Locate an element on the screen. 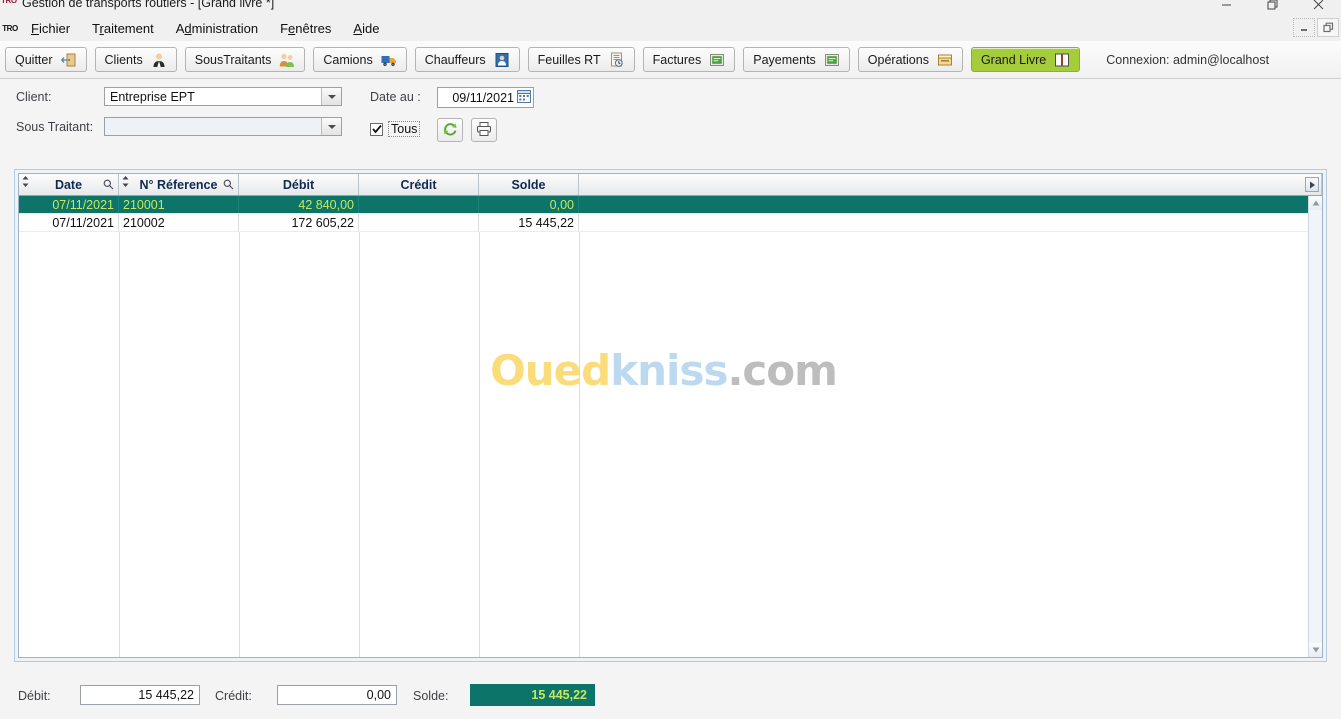 The height and width of the screenshot is (719, 1341). date-input-value: 09/11/2021 is located at coordinates (483, 97).